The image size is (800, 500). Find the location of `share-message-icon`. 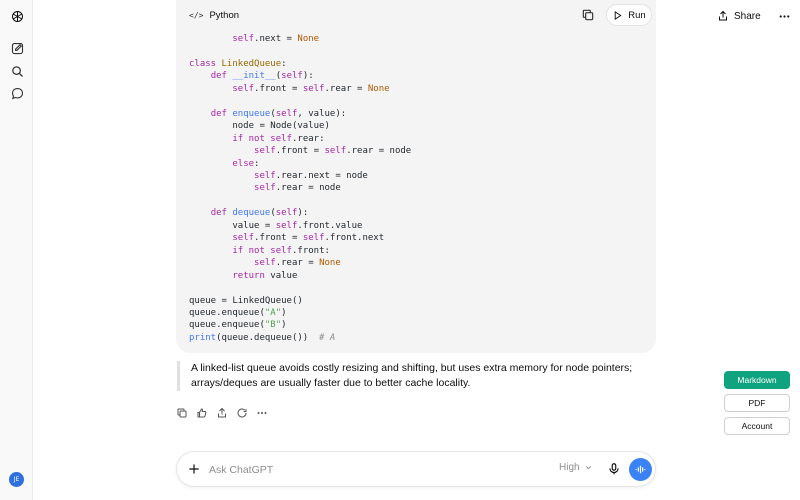

share-message-icon is located at coordinates (222, 413).